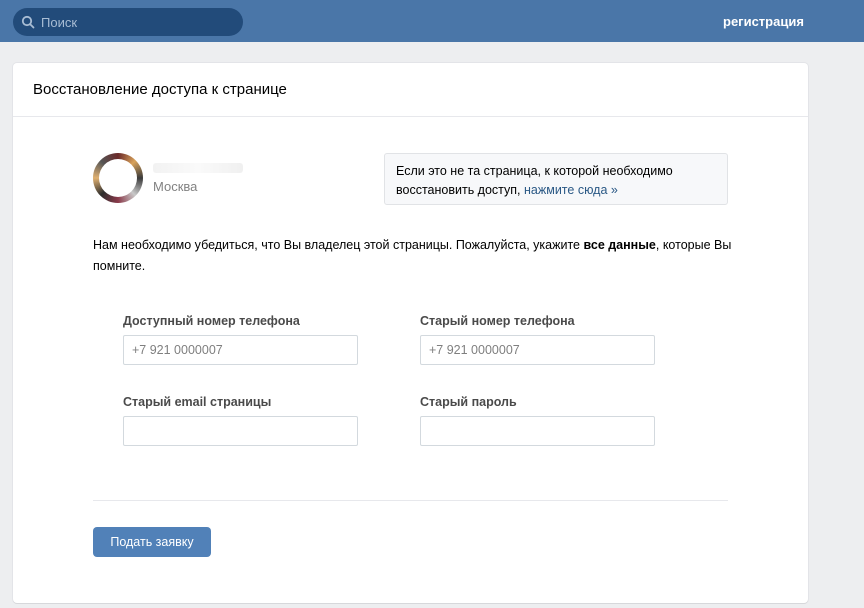  What do you see at coordinates (537, 350) in the screenshot?
I see `phone-old-input` at bounding box center [537, 350].